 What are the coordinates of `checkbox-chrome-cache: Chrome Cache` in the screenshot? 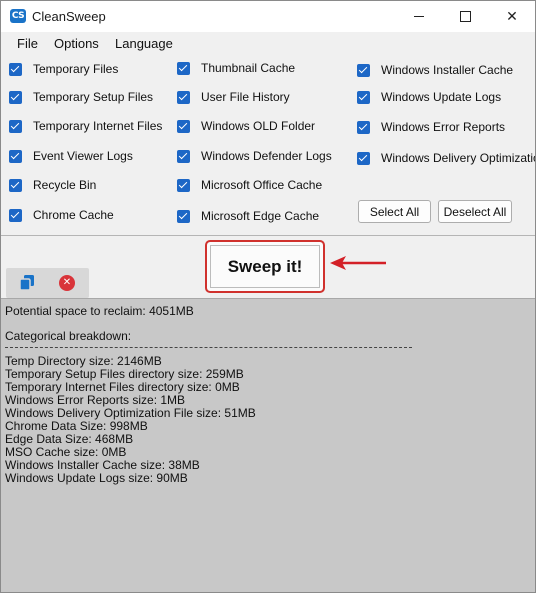 It's located at (61, 215).